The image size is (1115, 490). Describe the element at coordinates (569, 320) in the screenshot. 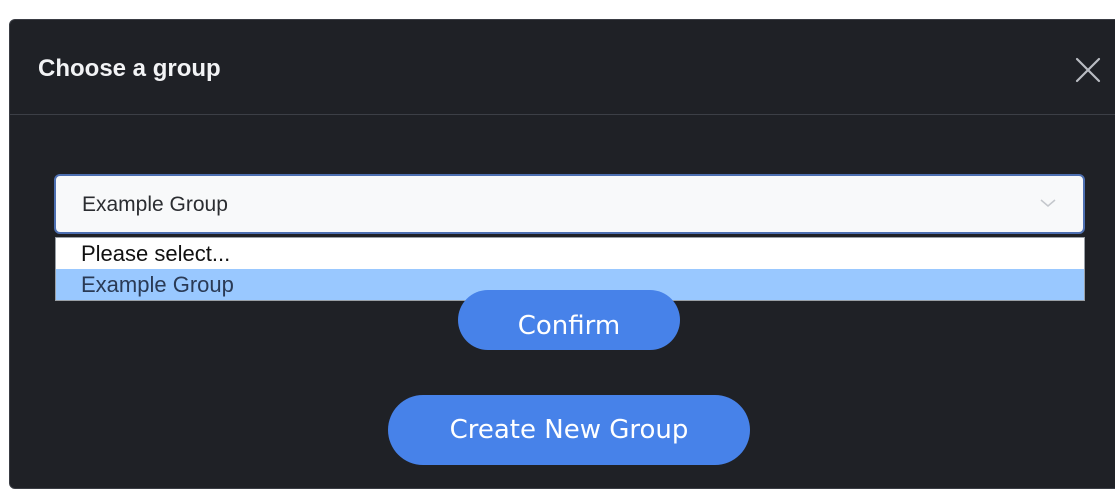

I see `confirm-button: Confirm` at that location.